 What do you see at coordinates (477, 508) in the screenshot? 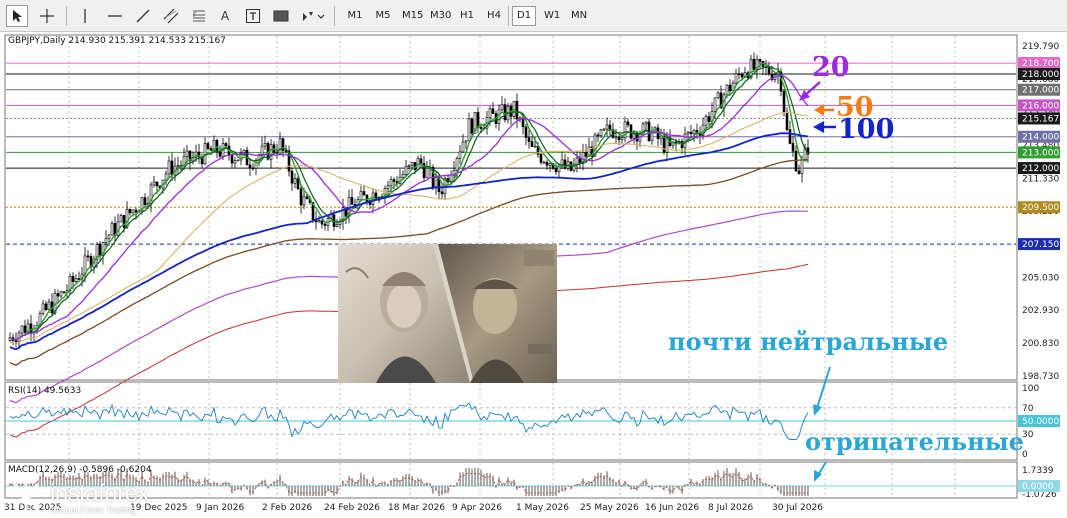
I see `date-axis-label: 9 Apr 2026` at bounding box center [477, 508].